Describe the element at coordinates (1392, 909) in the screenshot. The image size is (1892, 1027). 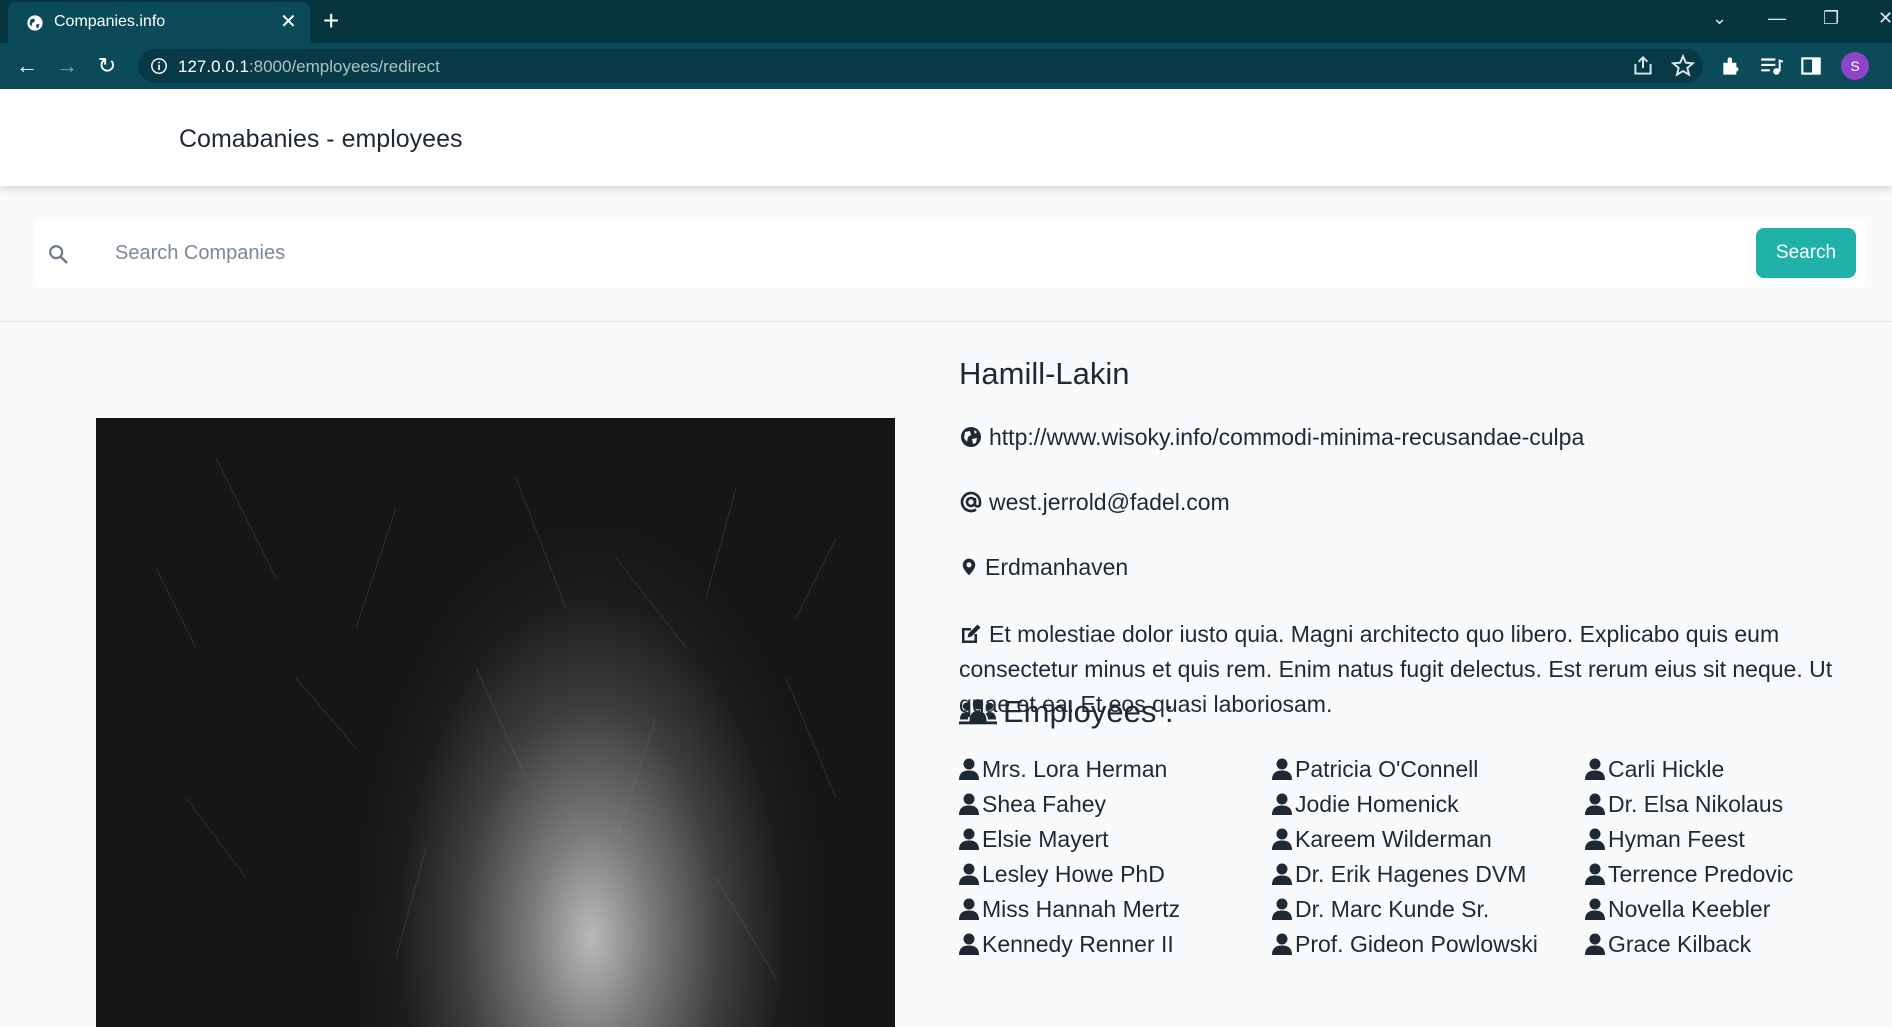
I see `employee-name: Dr. Marc Kunde Sr.` at that location.